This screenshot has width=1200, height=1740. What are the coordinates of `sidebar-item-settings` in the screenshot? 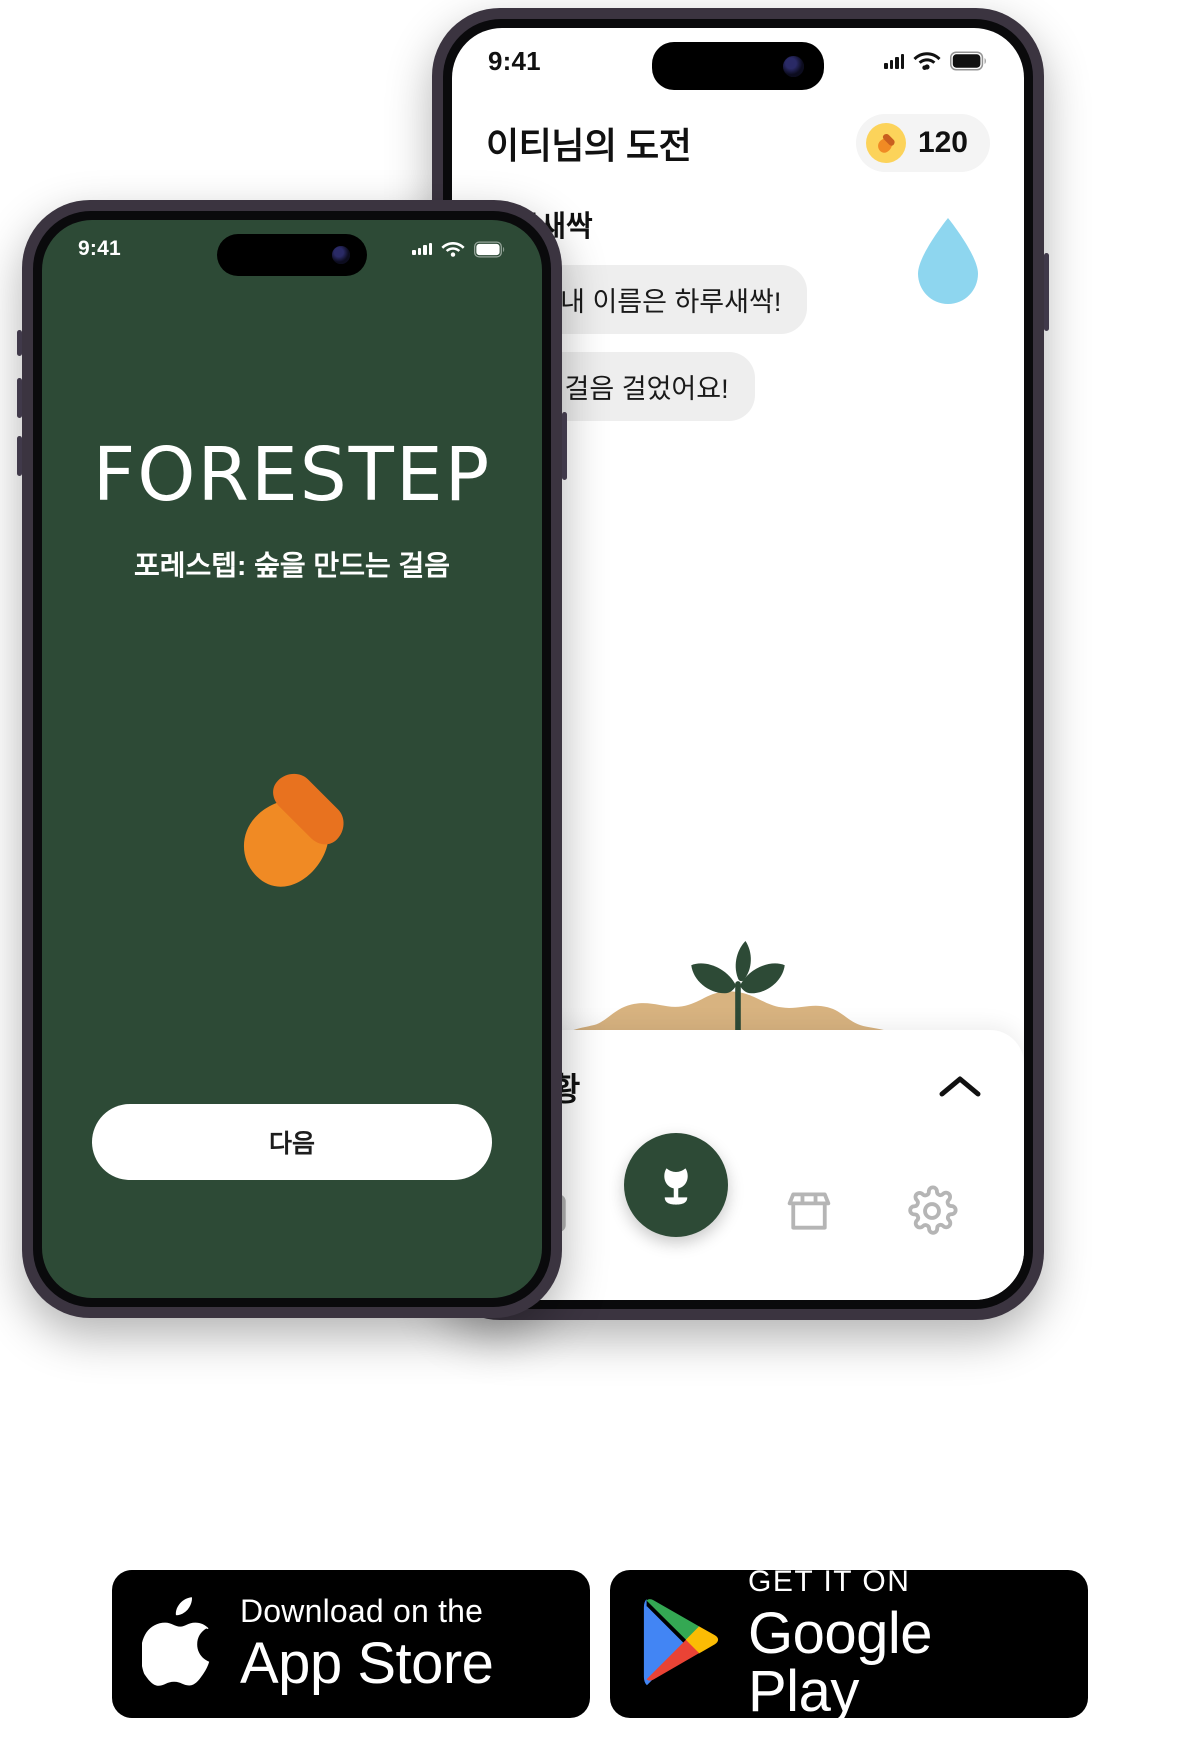 It's located at (932, 1211).